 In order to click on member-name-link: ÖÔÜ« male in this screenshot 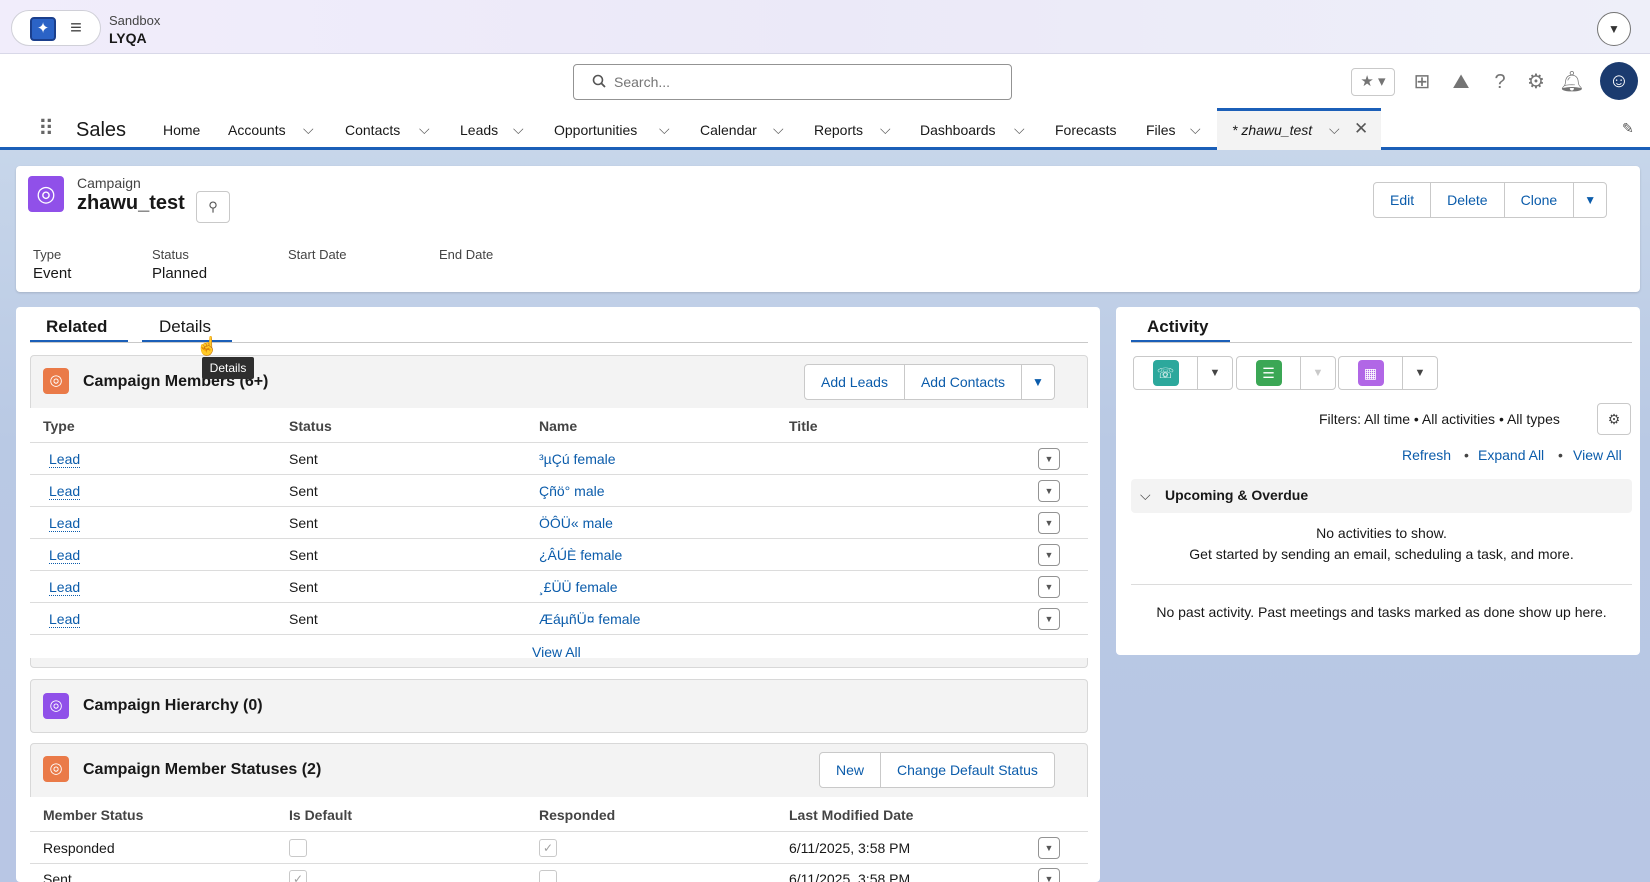, I will do `click(576, 523)`.